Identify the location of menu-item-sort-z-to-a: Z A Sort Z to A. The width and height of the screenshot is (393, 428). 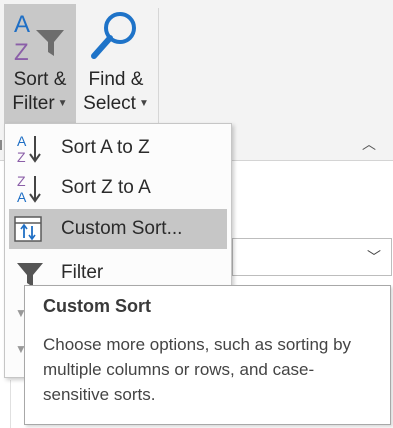
(118, 188).